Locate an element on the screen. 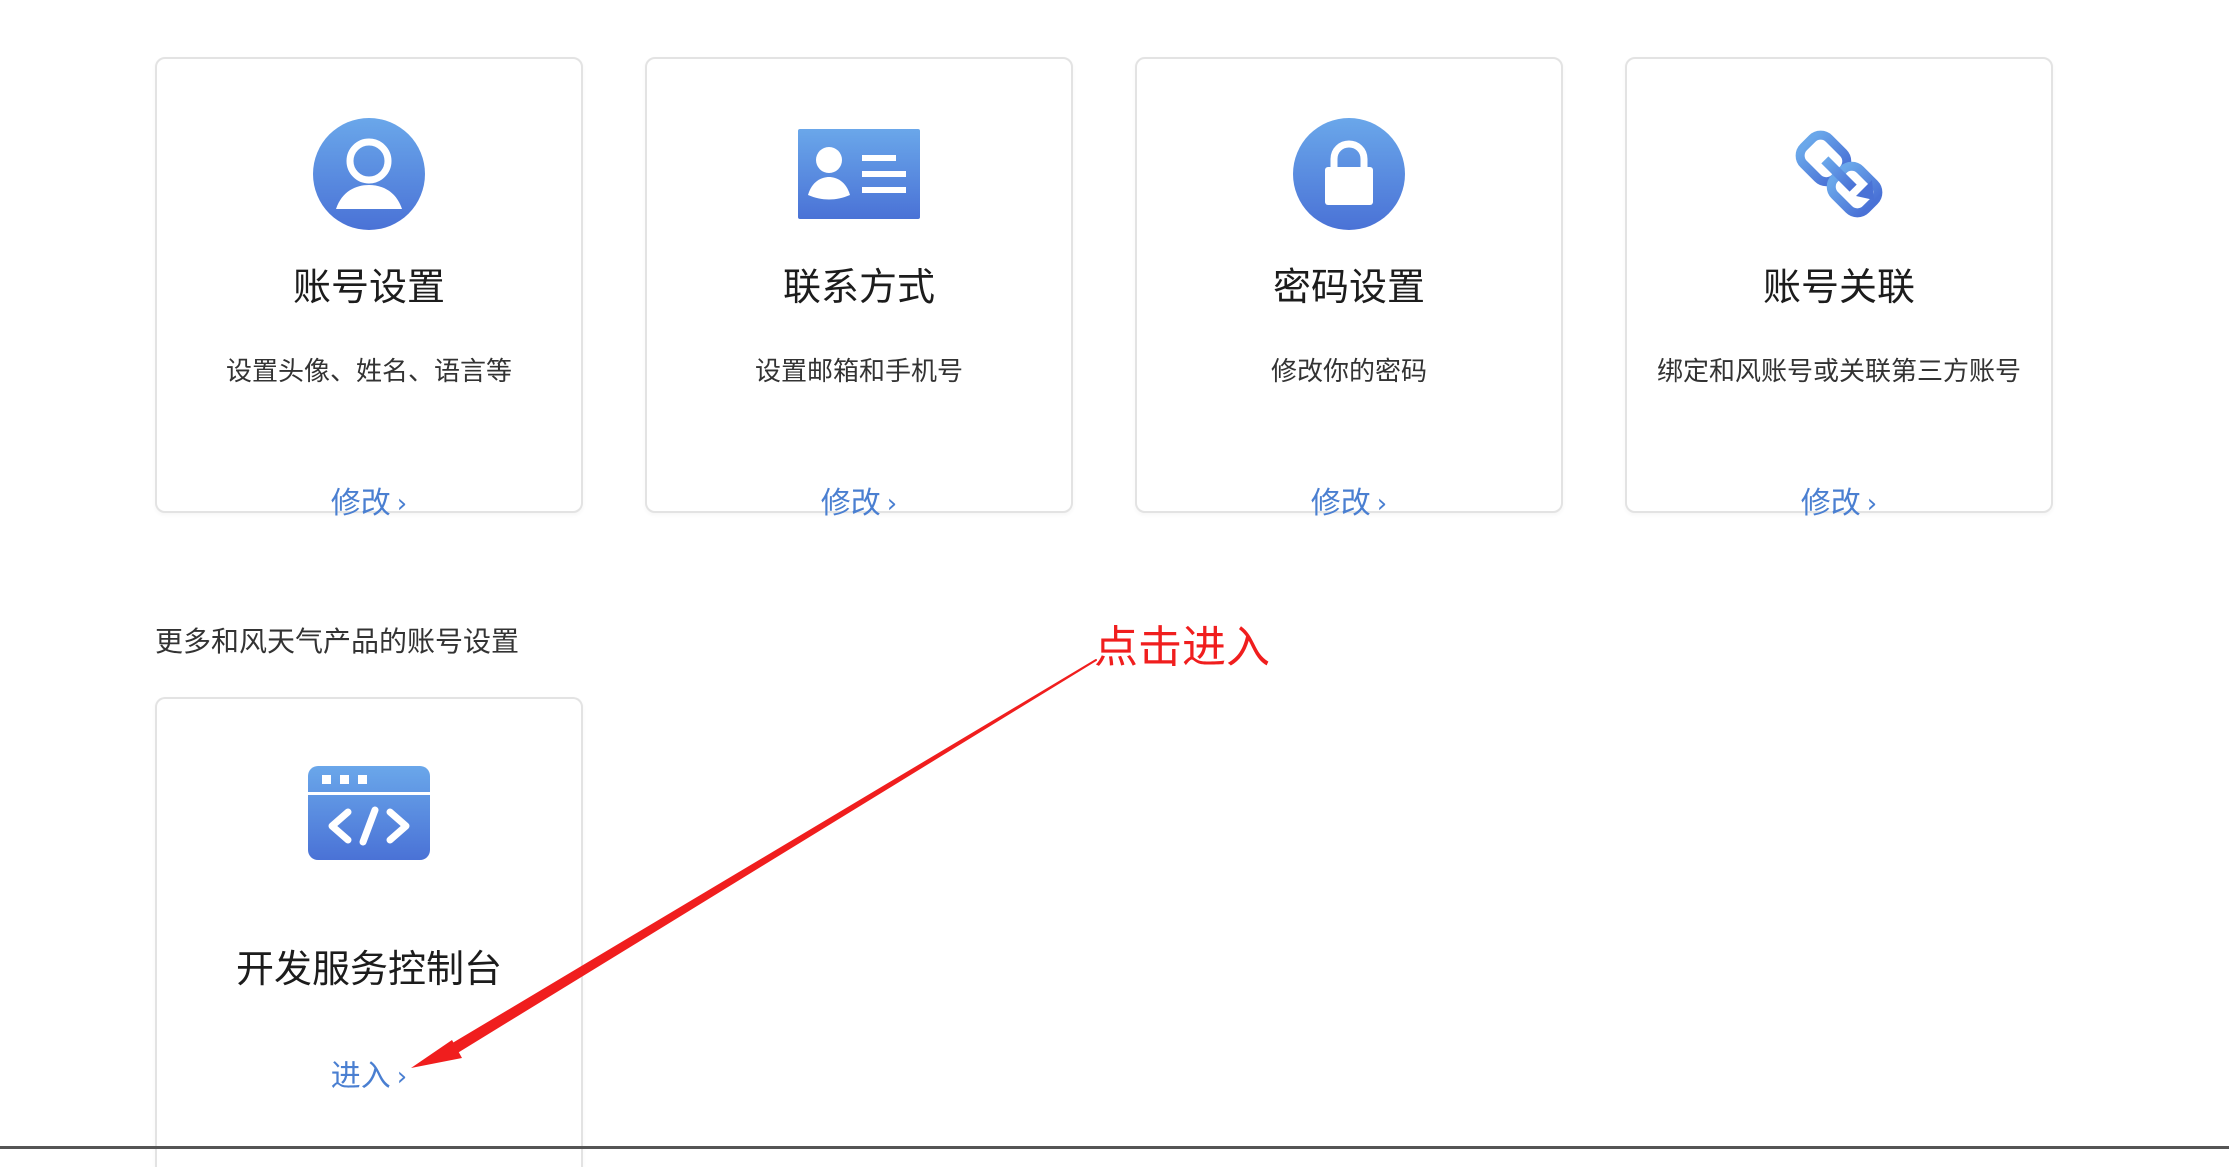 Image resolution: width=2229 pixels, height=1167 pixels. modify-password-link: 修改 › is located at coordinates (1349, 504).